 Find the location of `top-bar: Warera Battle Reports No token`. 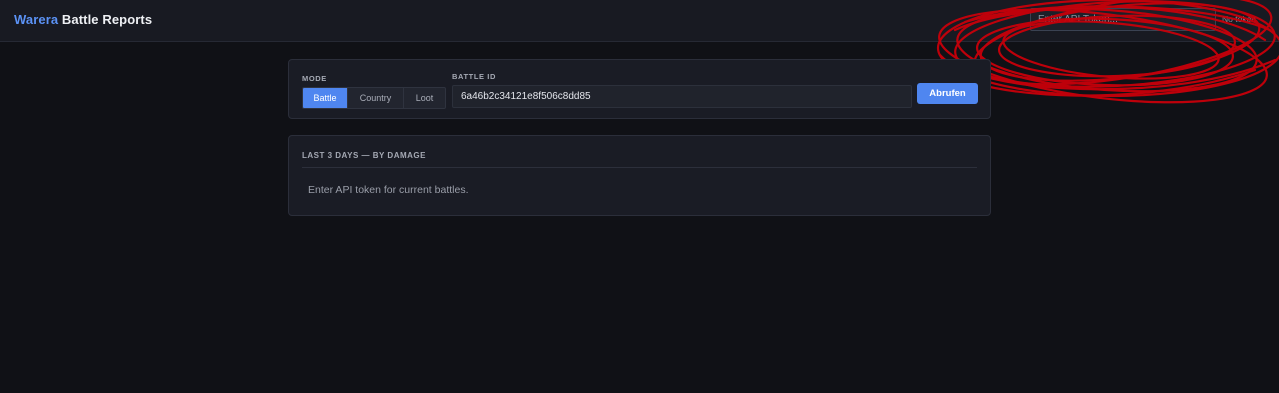

top-bar: Warera Battle Reports No token is located at coordinates (639, 21).